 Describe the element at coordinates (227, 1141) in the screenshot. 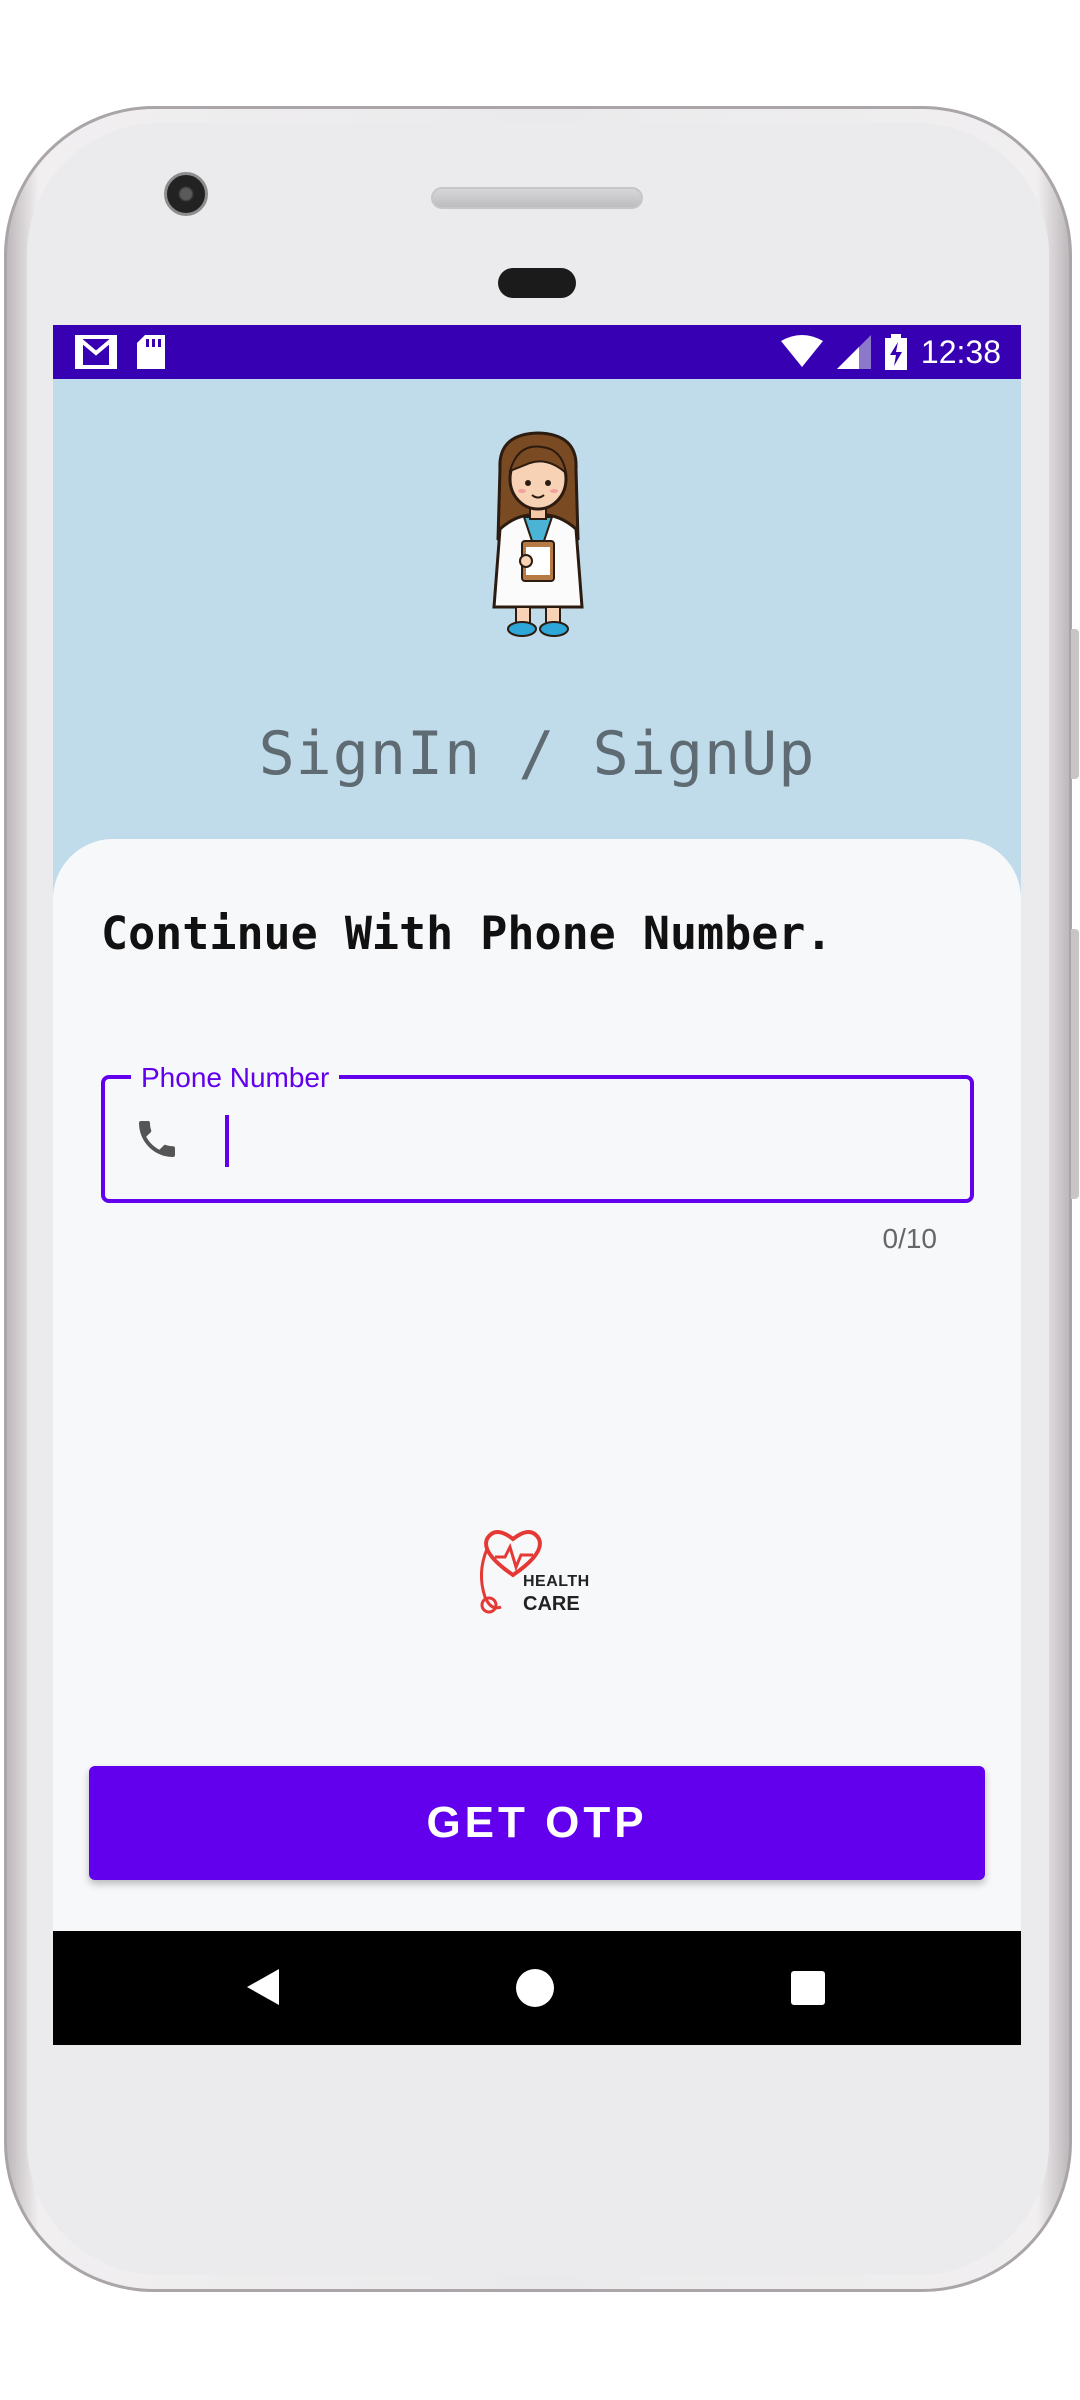

I see `text-cursor` at that location.